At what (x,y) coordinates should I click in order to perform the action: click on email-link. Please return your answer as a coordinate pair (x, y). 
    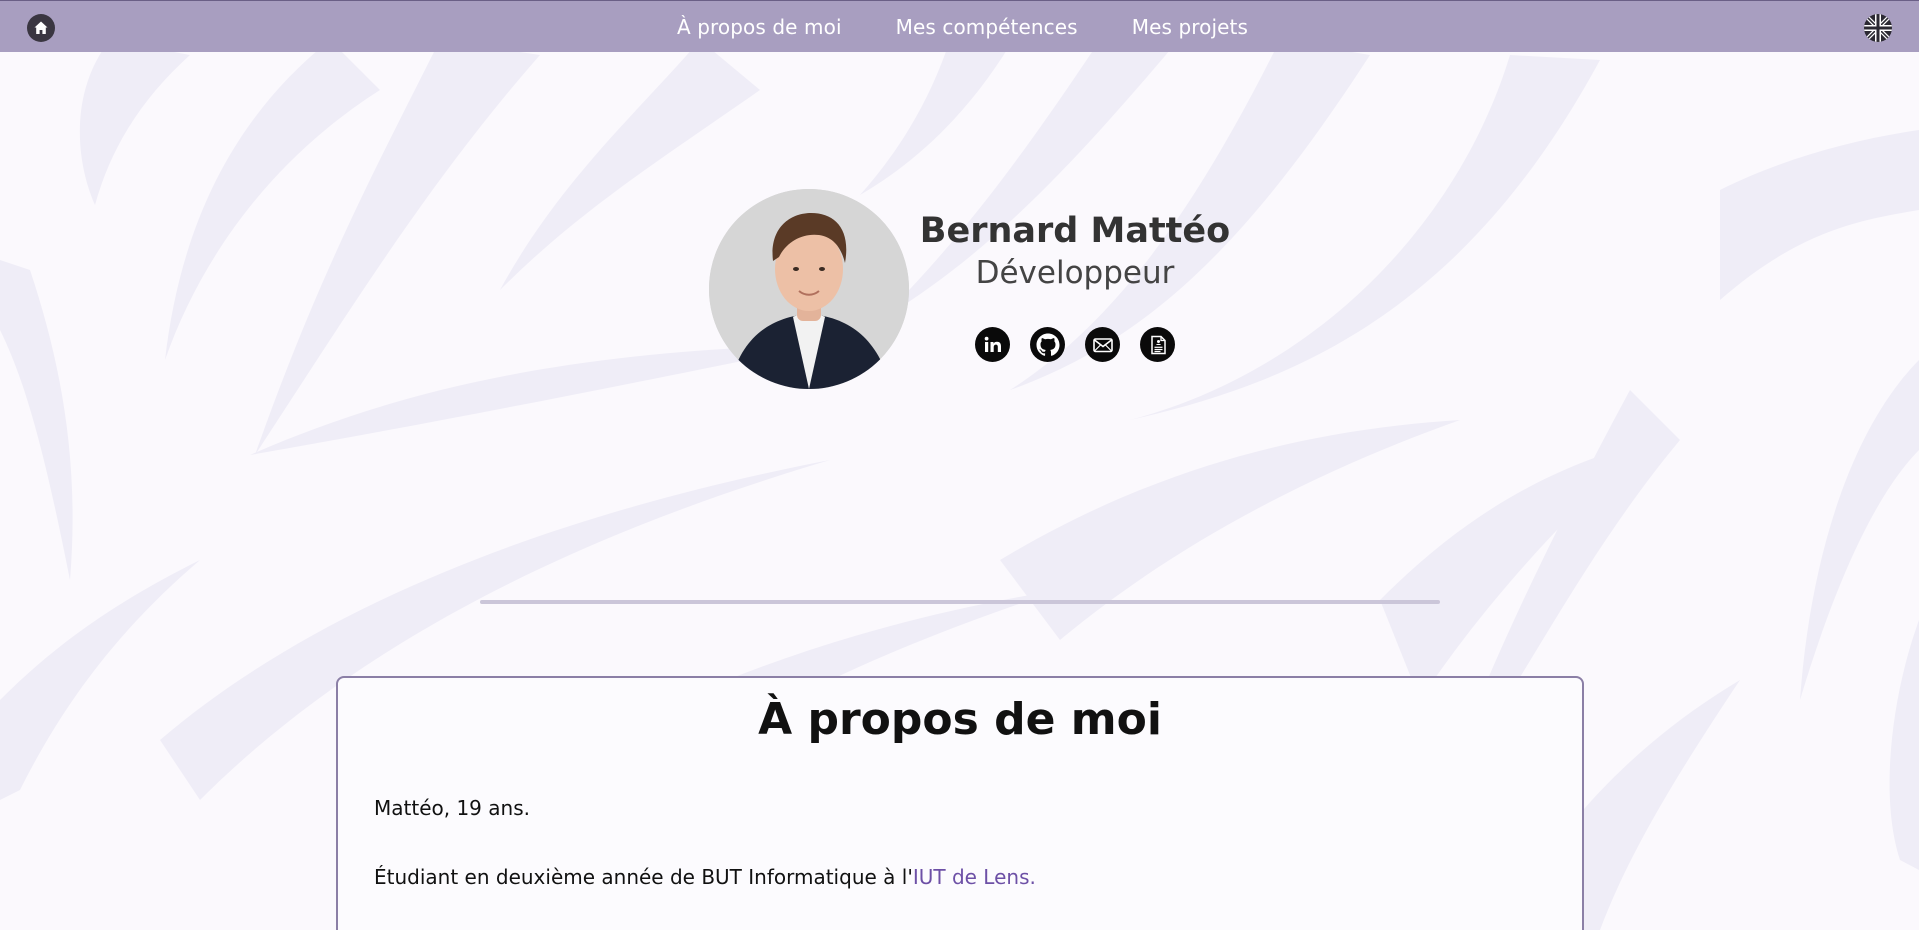
    Looking at the image, I should click on (1102, 344).